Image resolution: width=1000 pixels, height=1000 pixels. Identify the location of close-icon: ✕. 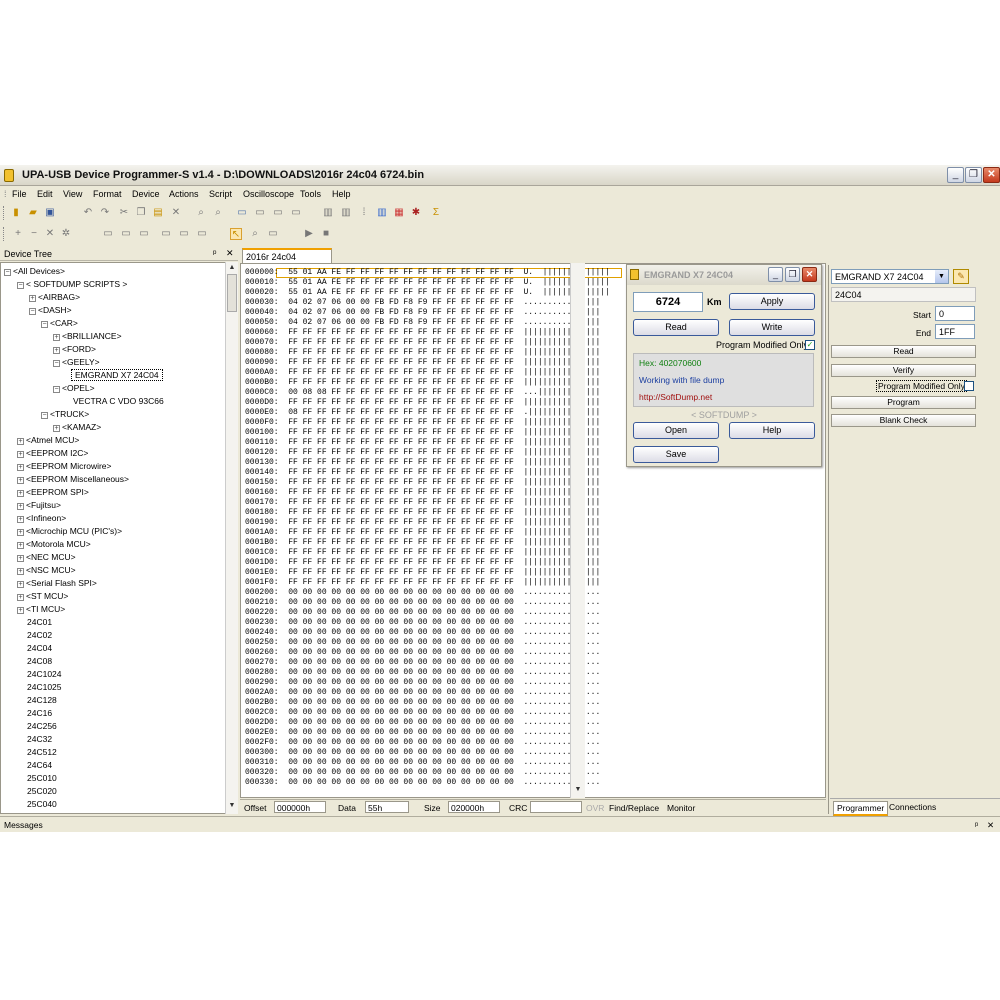
(230, 253).